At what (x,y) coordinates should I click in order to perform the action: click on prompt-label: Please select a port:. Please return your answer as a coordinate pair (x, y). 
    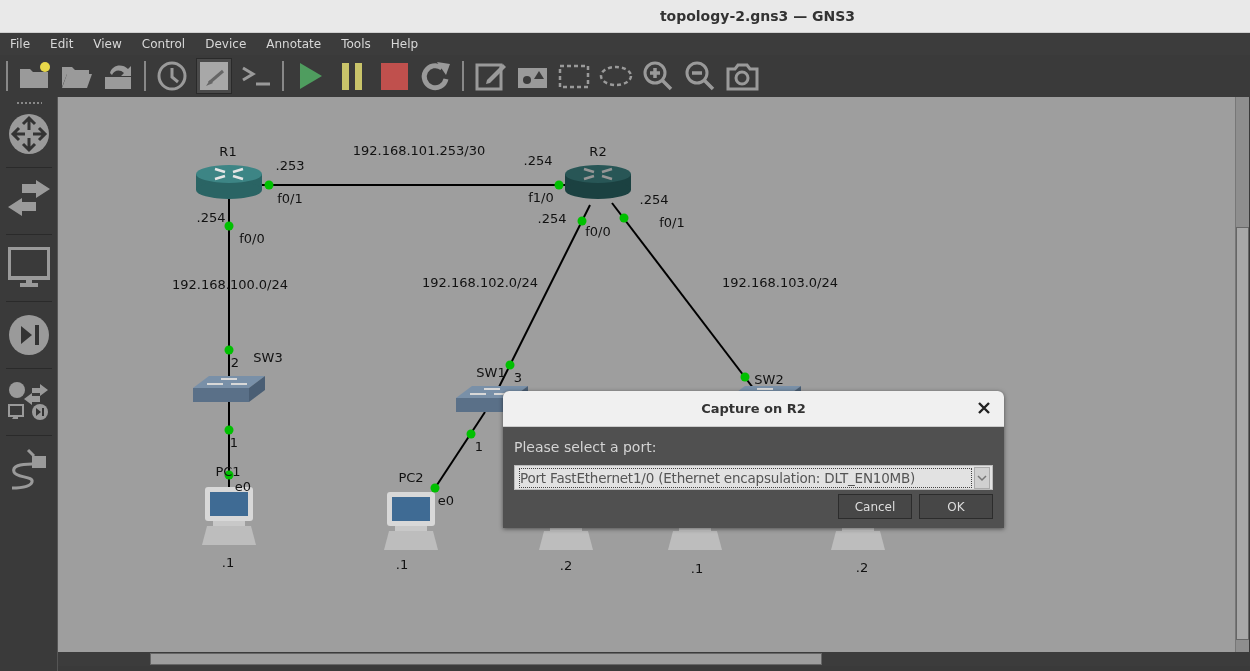
    Looking at the image, I should click on (586, 448).